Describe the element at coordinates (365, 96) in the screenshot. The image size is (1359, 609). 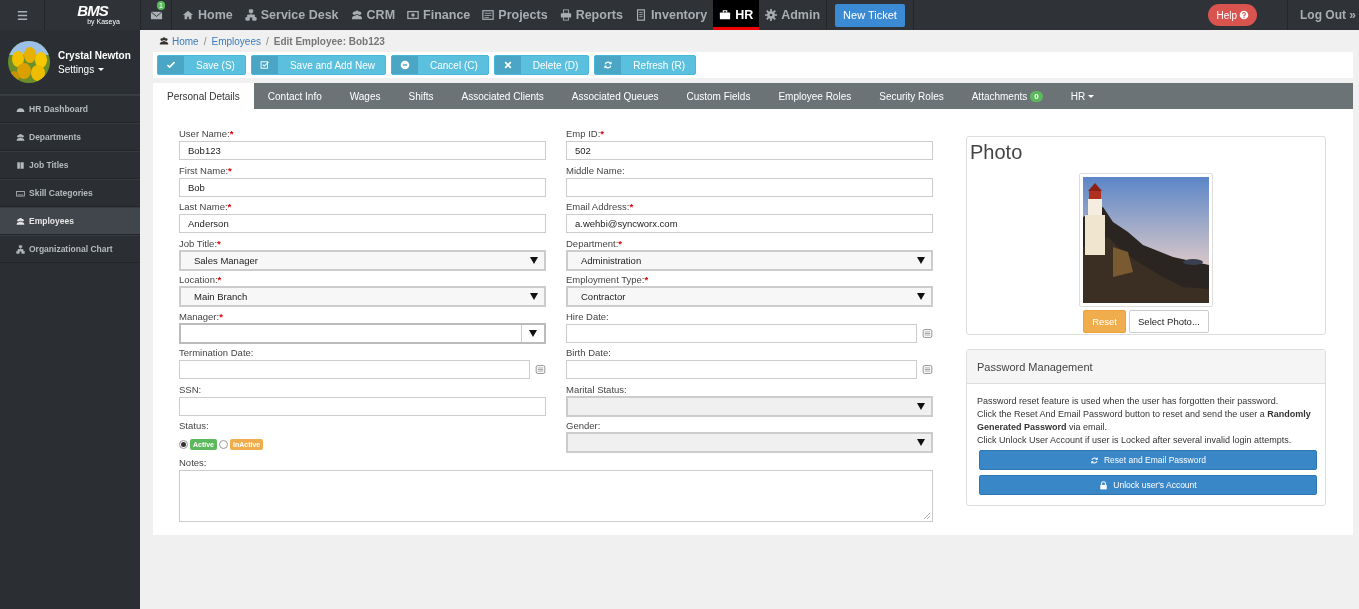
I see `tab: Wages` at that location.